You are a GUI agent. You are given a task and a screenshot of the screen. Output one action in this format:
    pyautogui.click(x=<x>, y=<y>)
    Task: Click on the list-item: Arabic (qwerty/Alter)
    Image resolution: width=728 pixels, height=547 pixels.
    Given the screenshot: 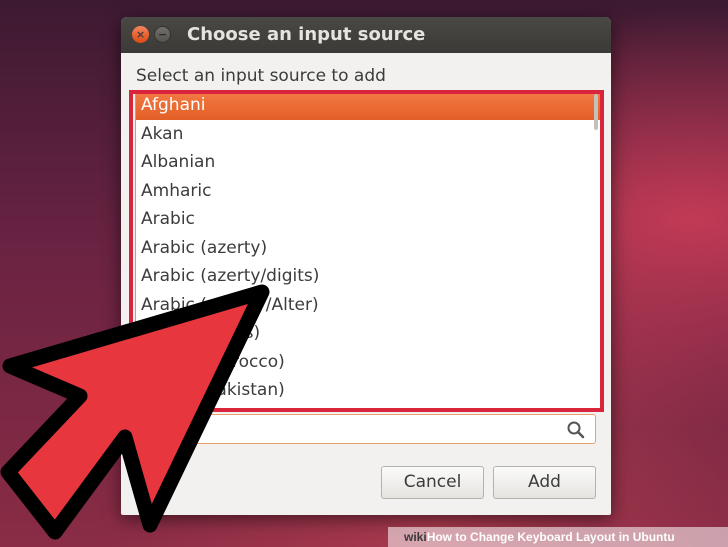 What is the action you would take?
    pyautogui.click(x=368, y=305)
    